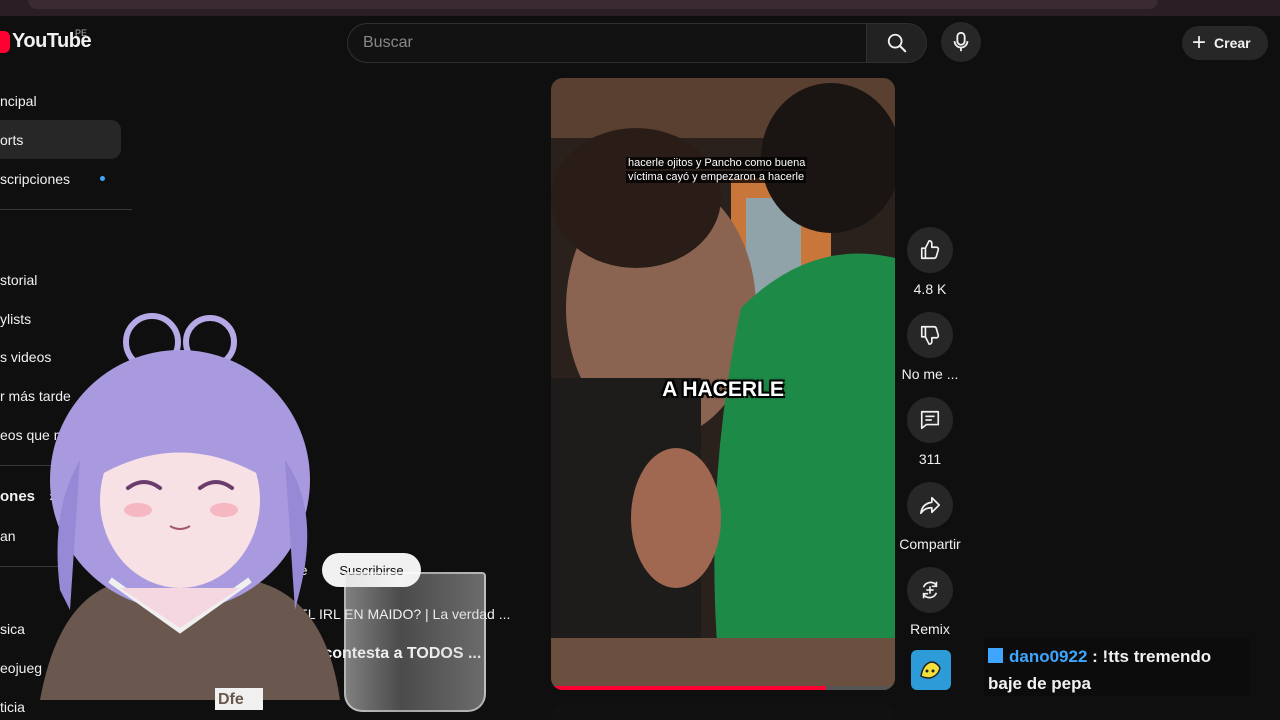 The image size is (1280, 720). I want to click on country-code: PE, so click(81, 33).